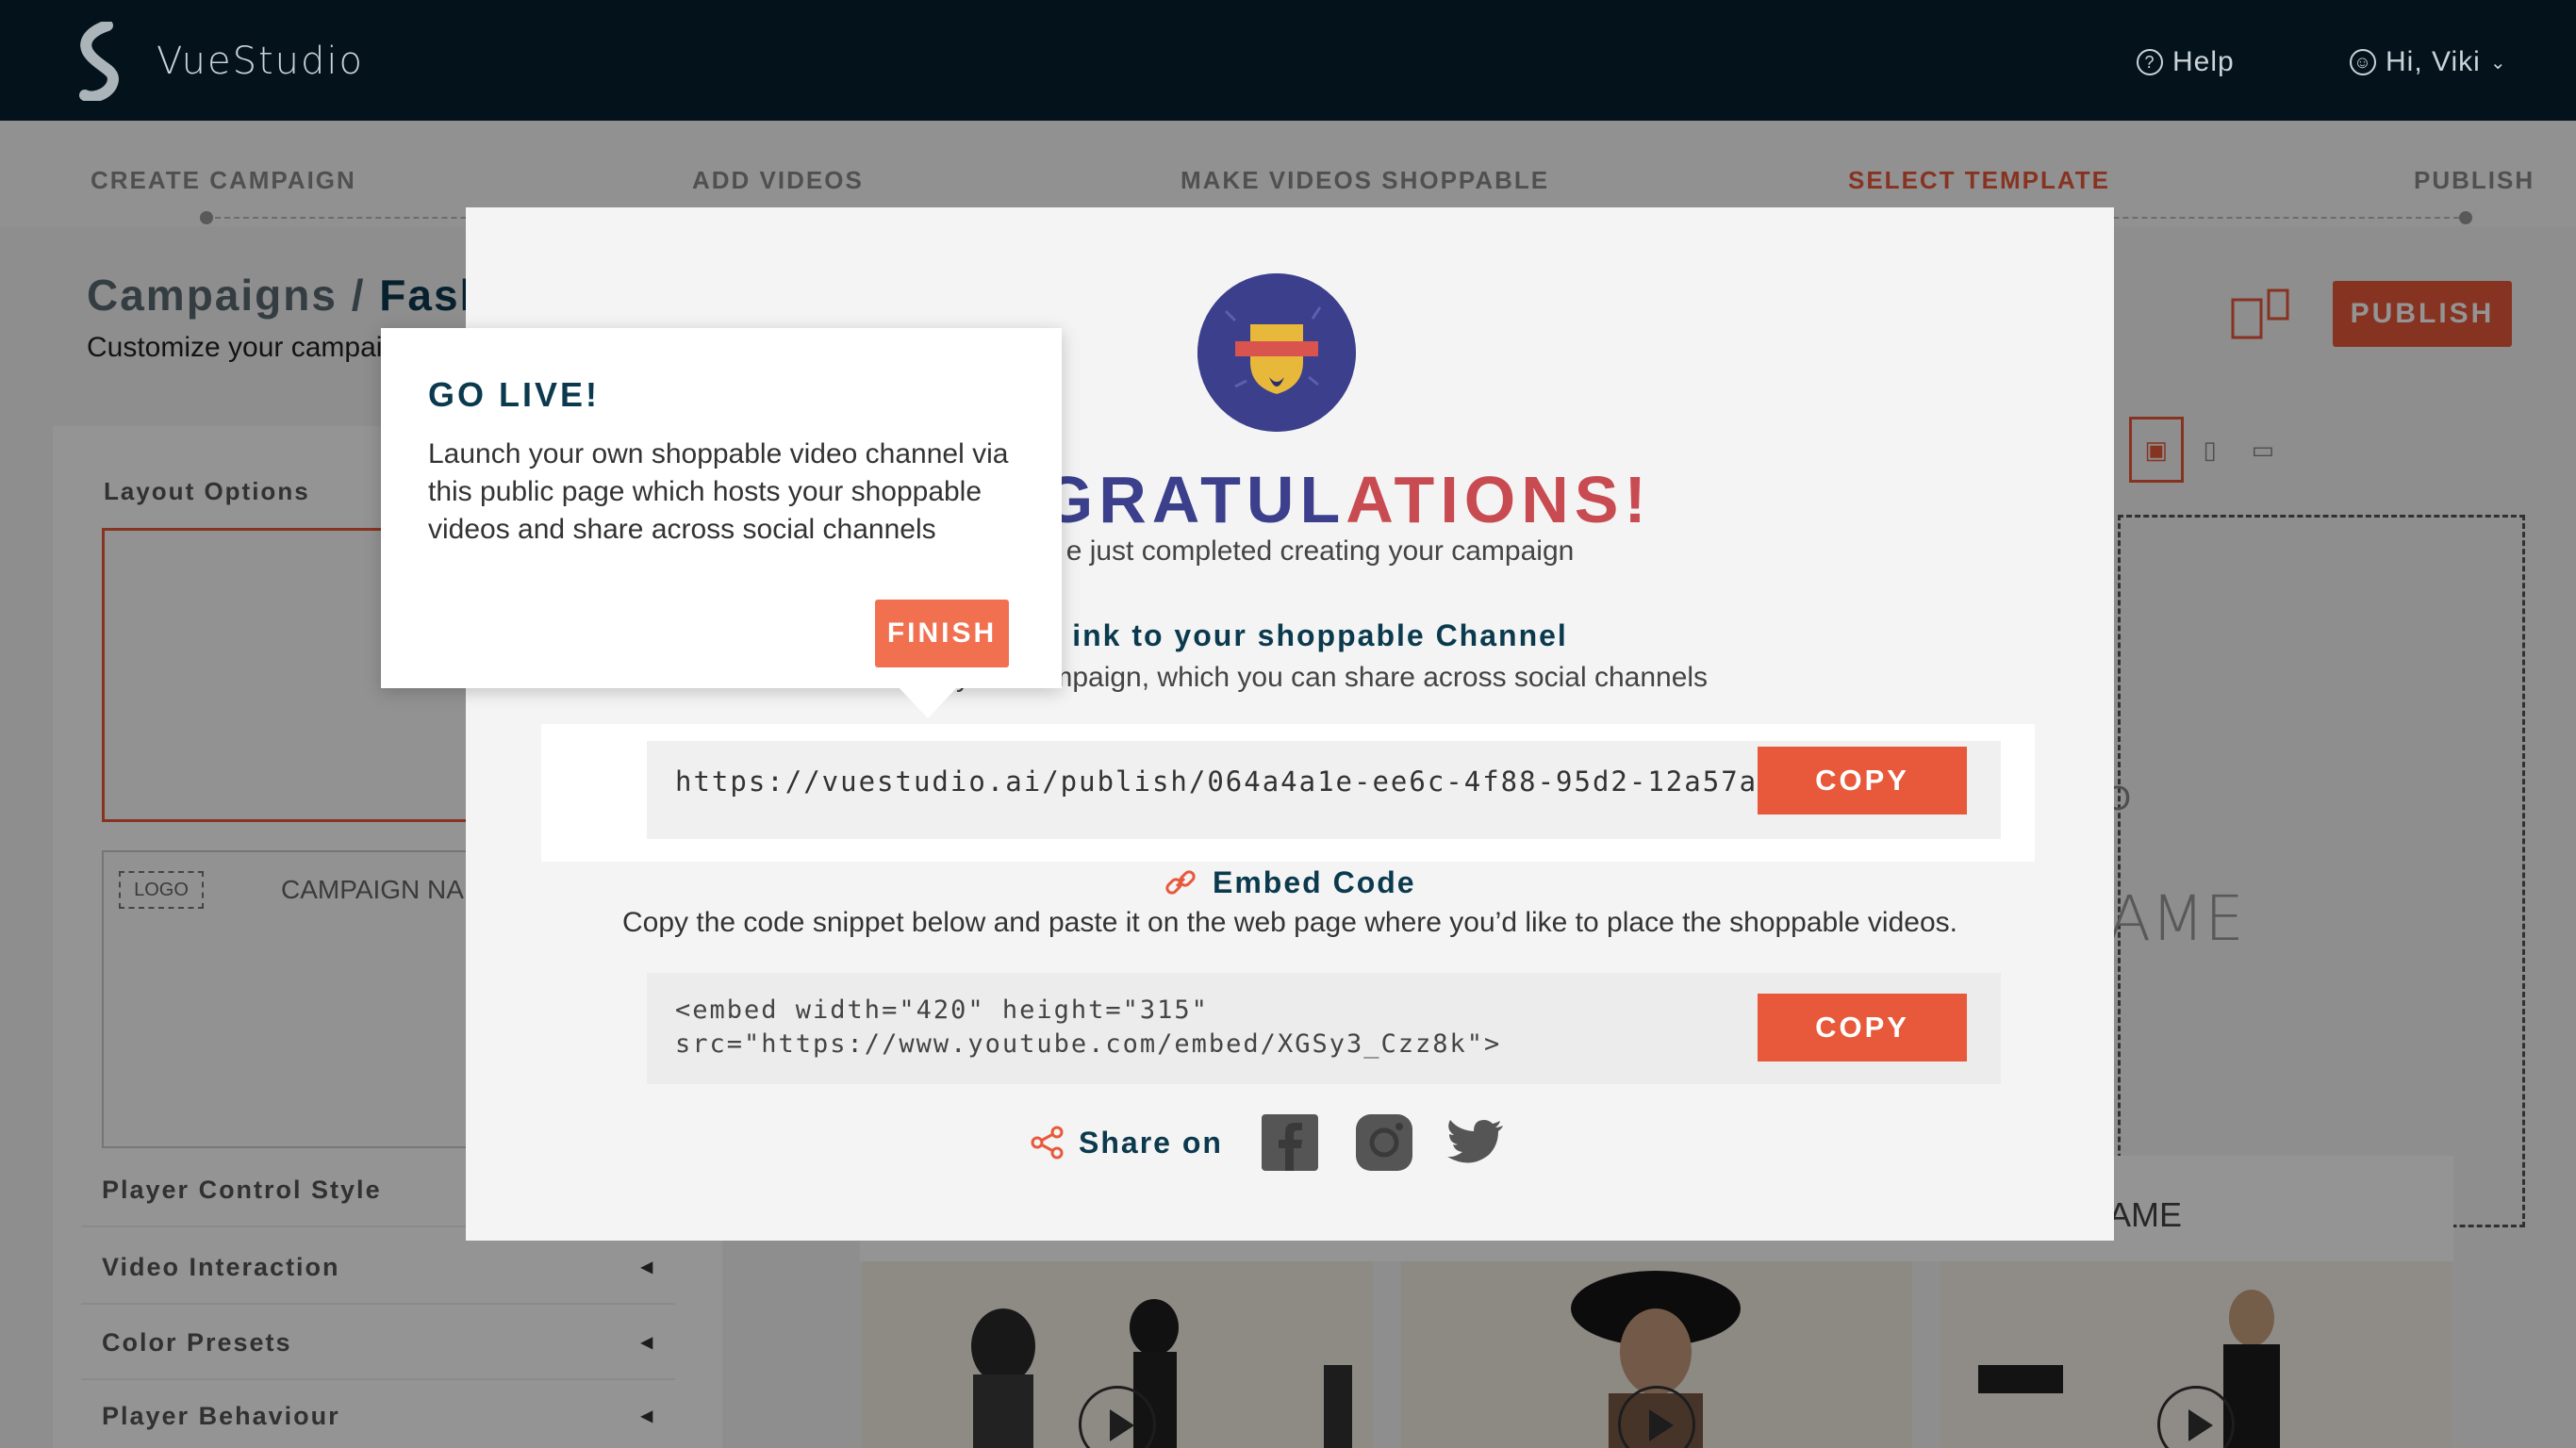 The height and width of the screenshot is (1448, 2576). What do you see at coordinates (261, 61) in the screenshot?
I see `brand-name: VueStudio` at bounding box center [261, 61].